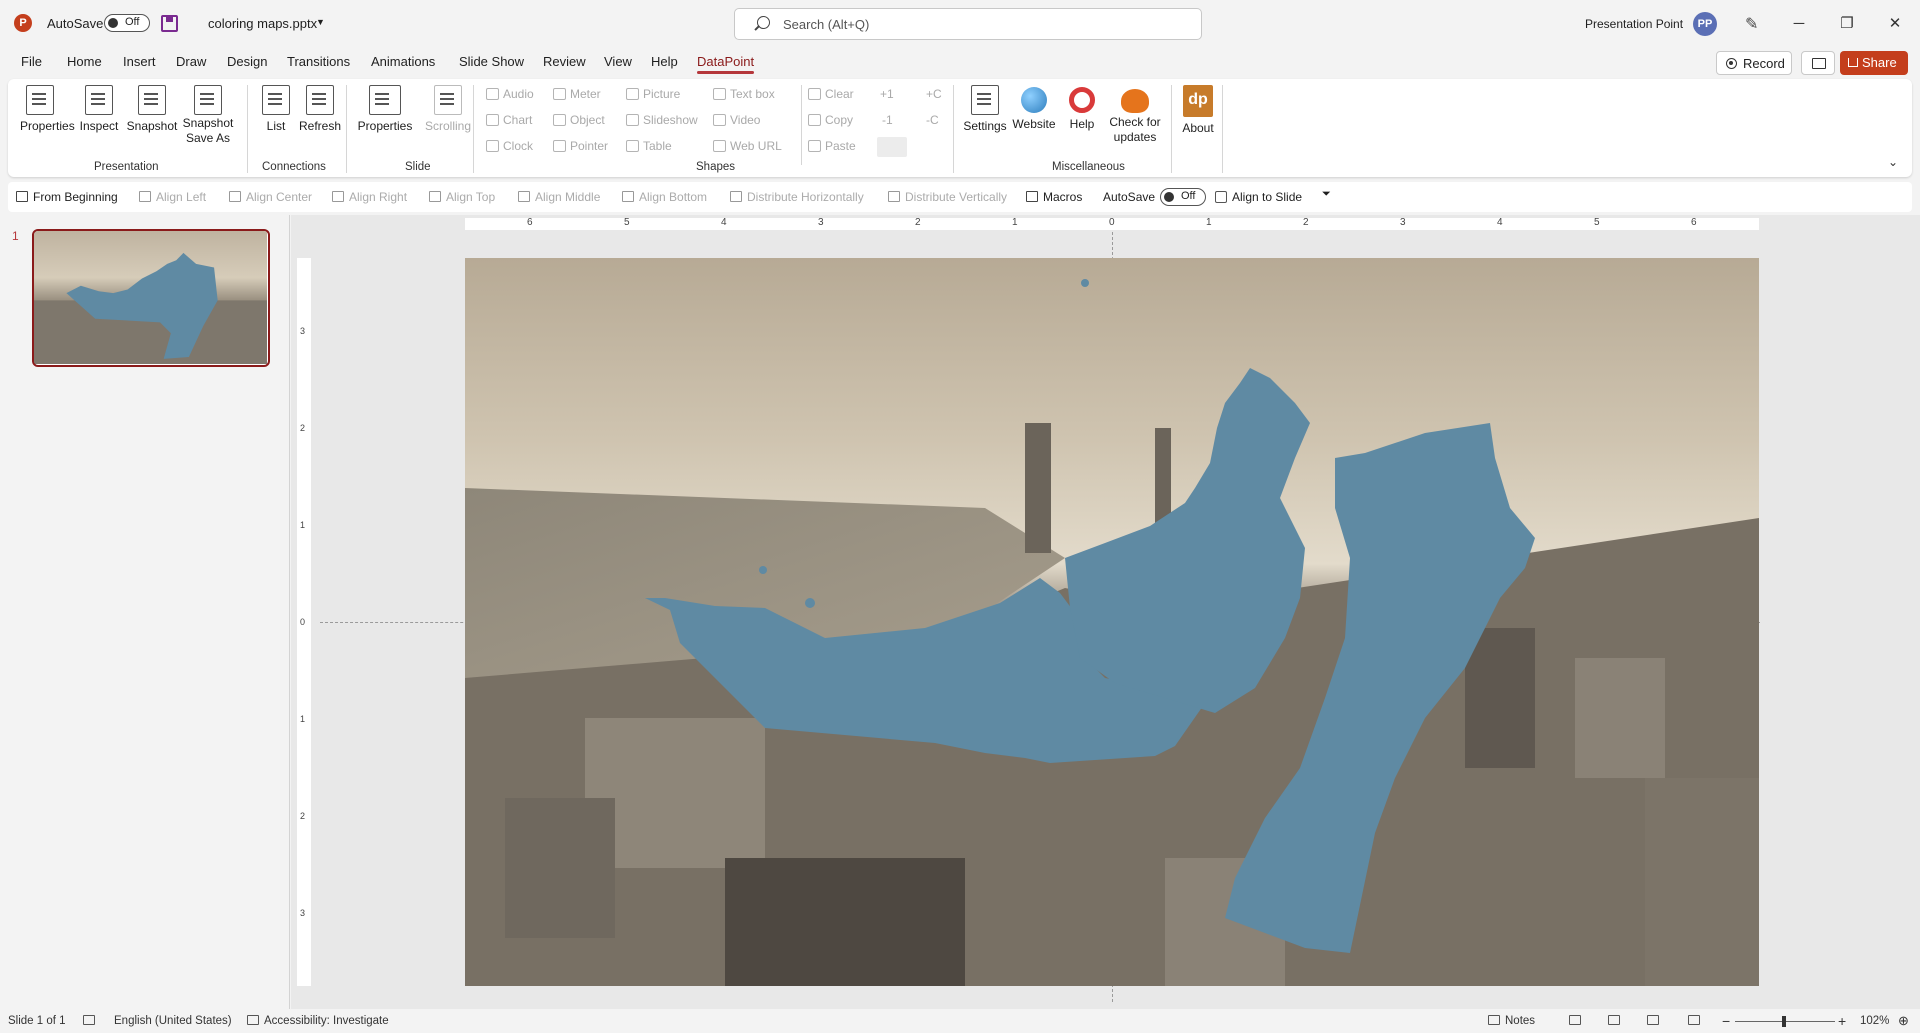 The width and height of the screenshot is (1920, 1033). I want to click on minimize-button: ─, so click(1799, 24).